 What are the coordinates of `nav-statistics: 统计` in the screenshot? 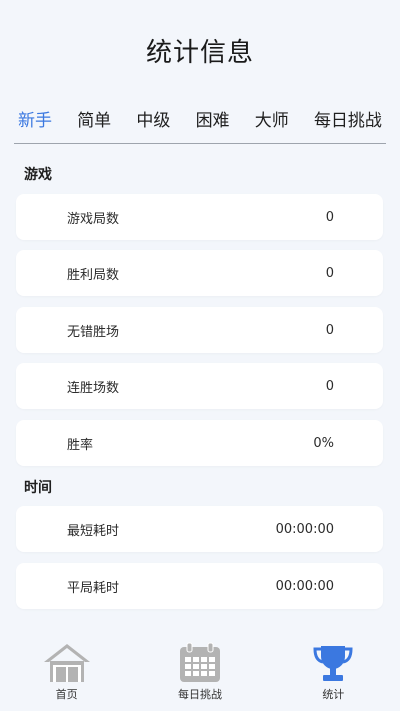 It's located at (333, 667).